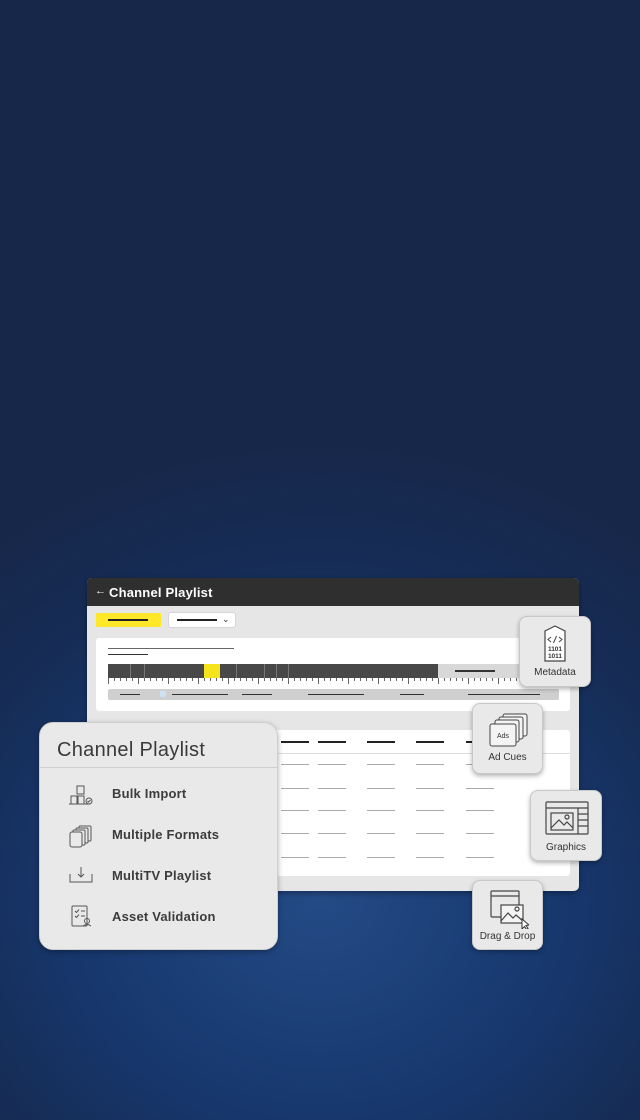 The width and height of the screenshot is (640, 1120). I want to click on arrow-left-icon: ←, so click(100, 591).